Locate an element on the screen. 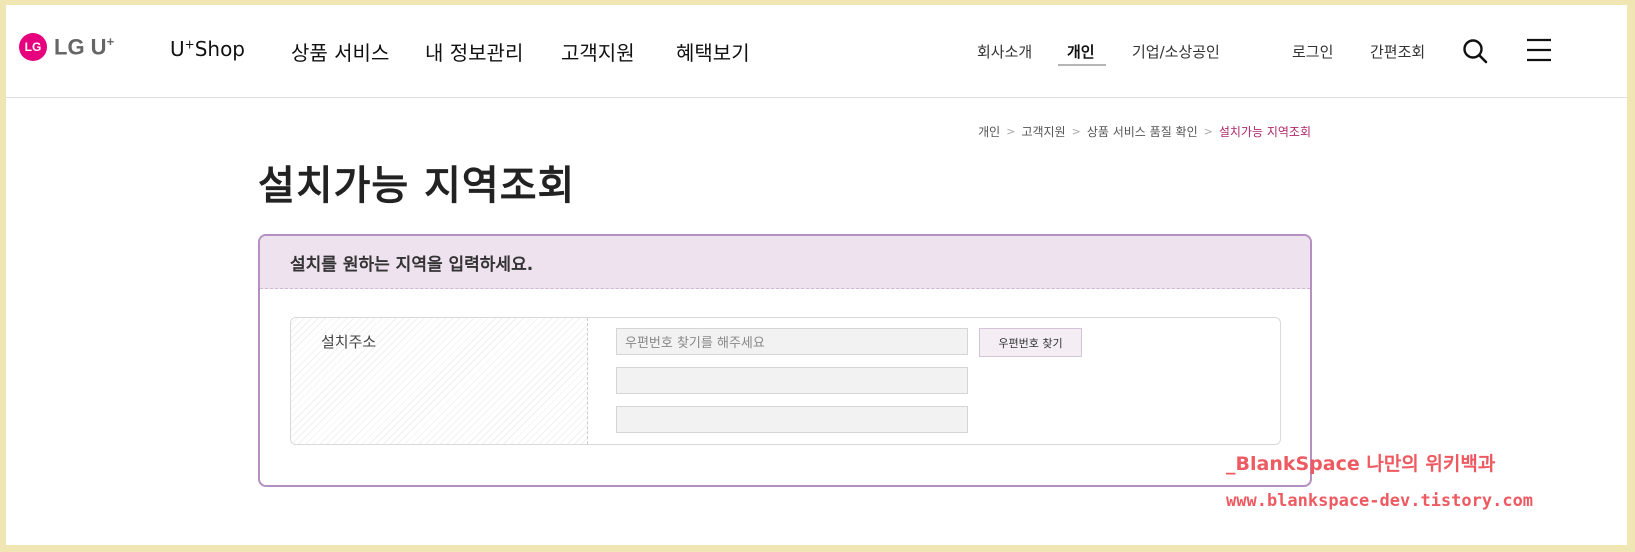 The height and width of the screenshot is (552, 1635). find-zipcode-button: 우편번호 찾기 is located at coordinates (1030, 342).